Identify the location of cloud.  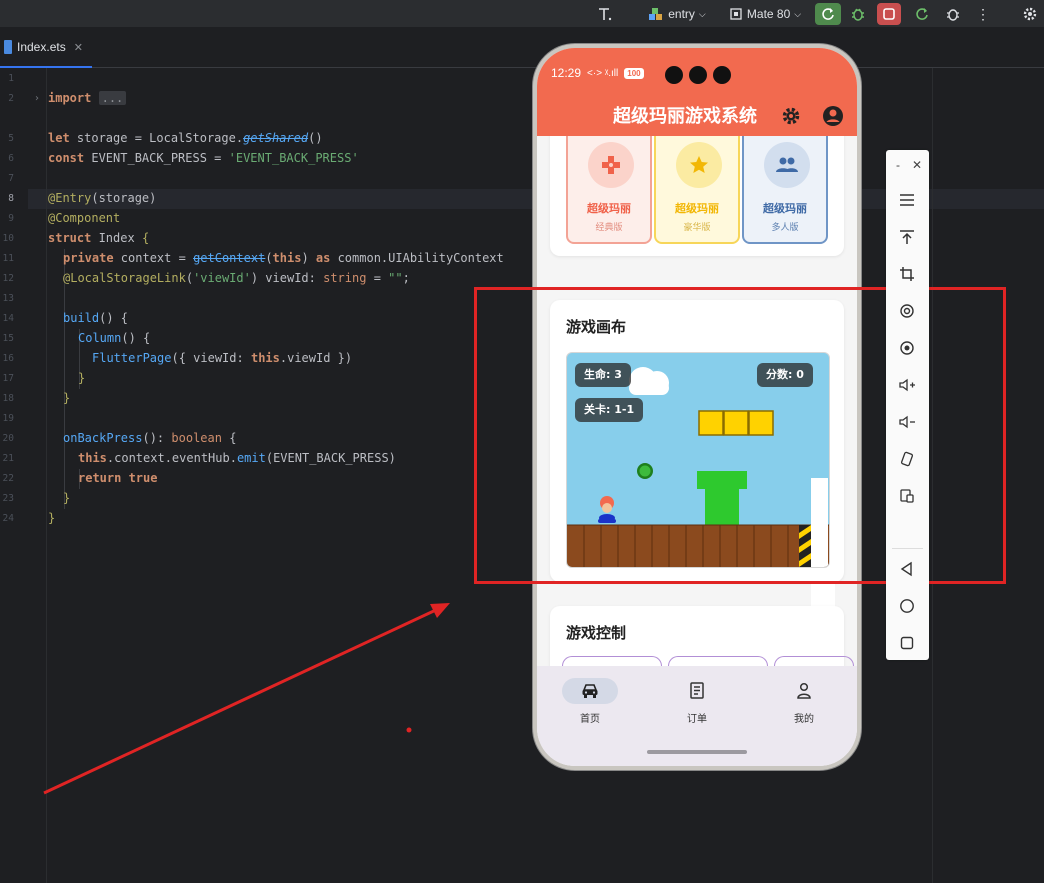
(649, 381).